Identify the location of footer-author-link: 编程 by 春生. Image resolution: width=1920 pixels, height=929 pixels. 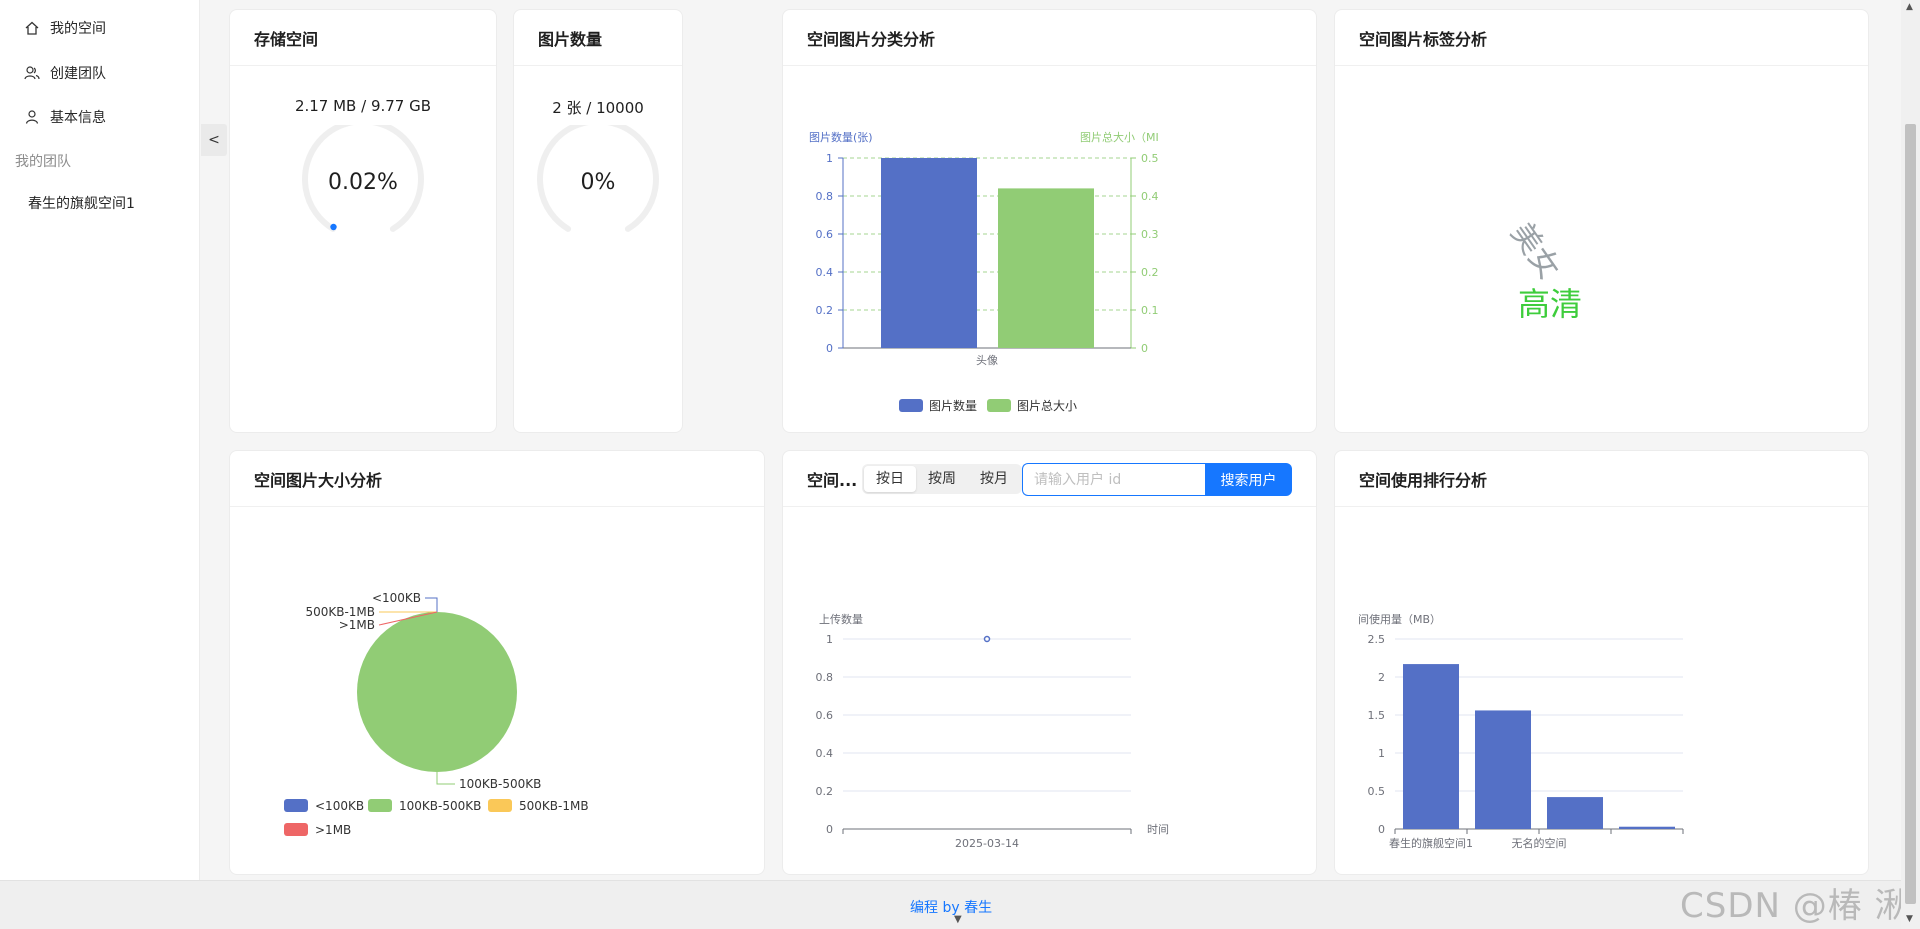
(951, 907).